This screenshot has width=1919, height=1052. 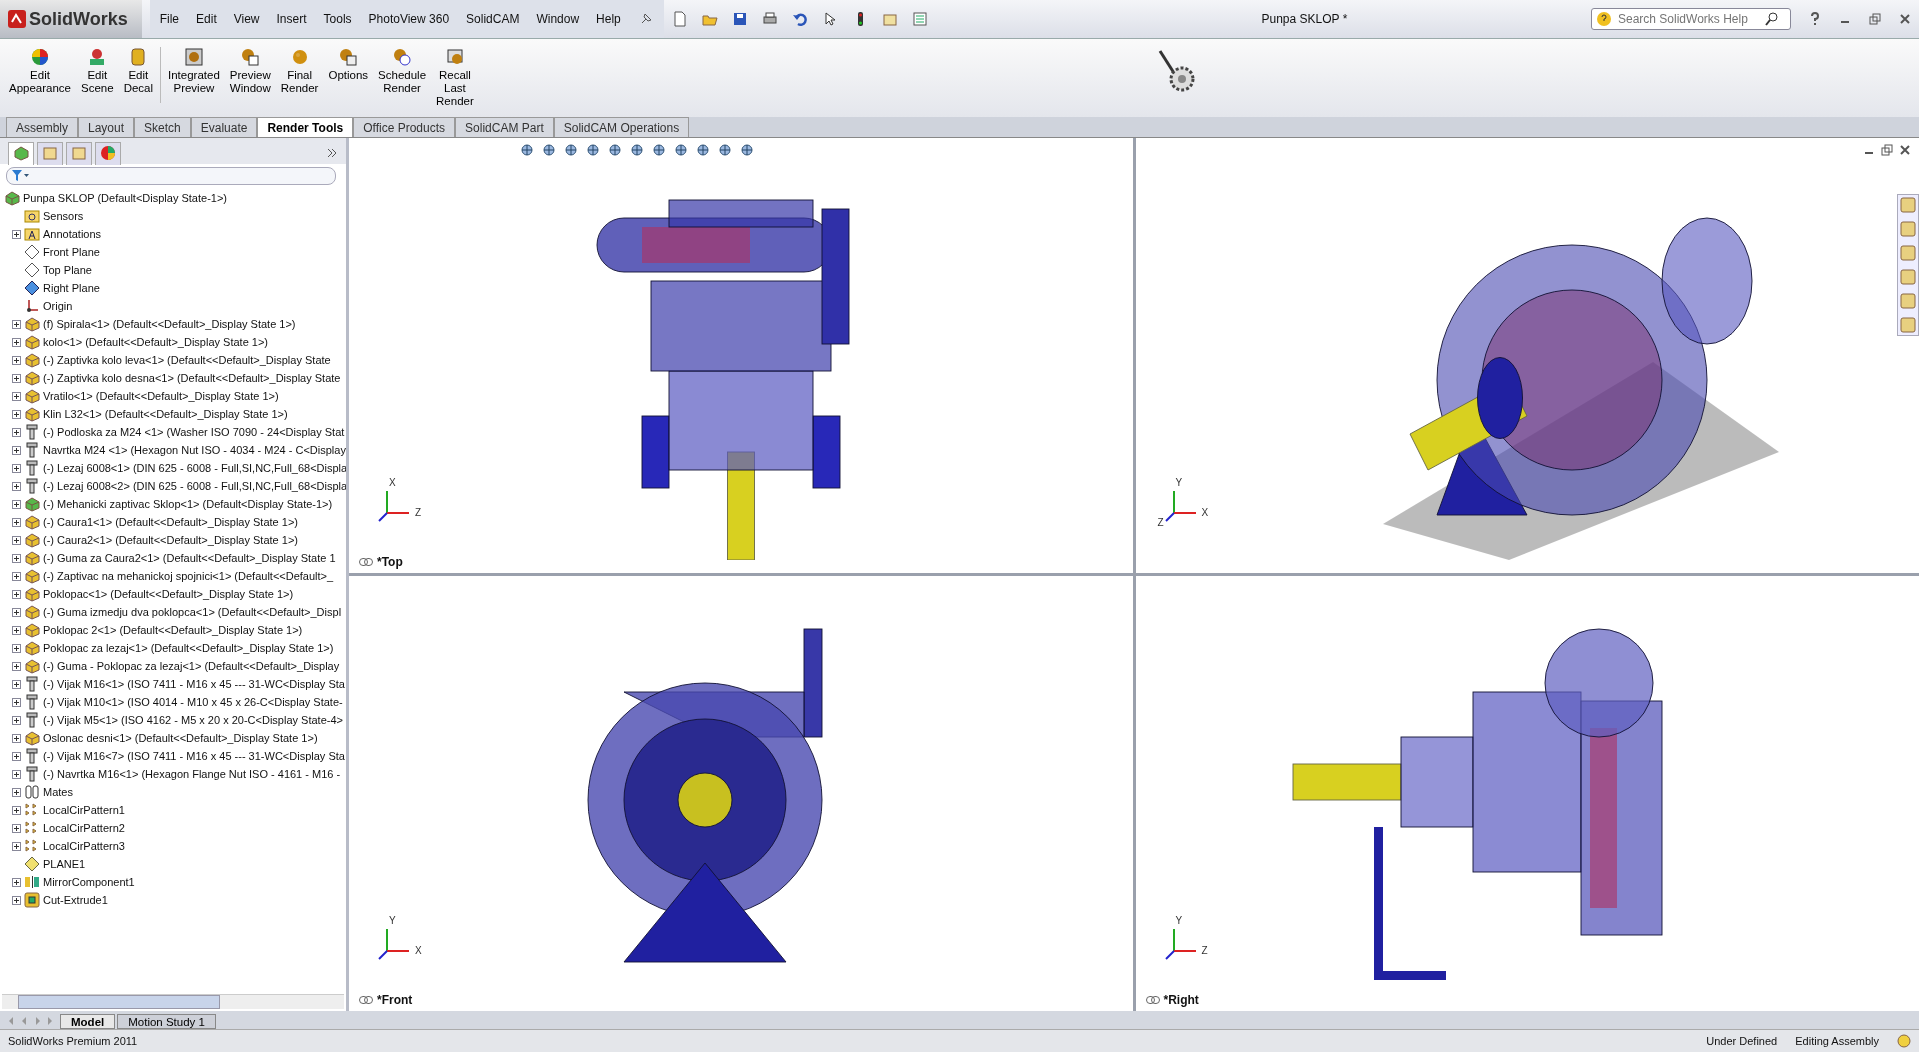 What do you see at coordinates (402, 71) in the screenshot?
I see `ribbon-button: Schedule Render` at bounding box center [402, 71].